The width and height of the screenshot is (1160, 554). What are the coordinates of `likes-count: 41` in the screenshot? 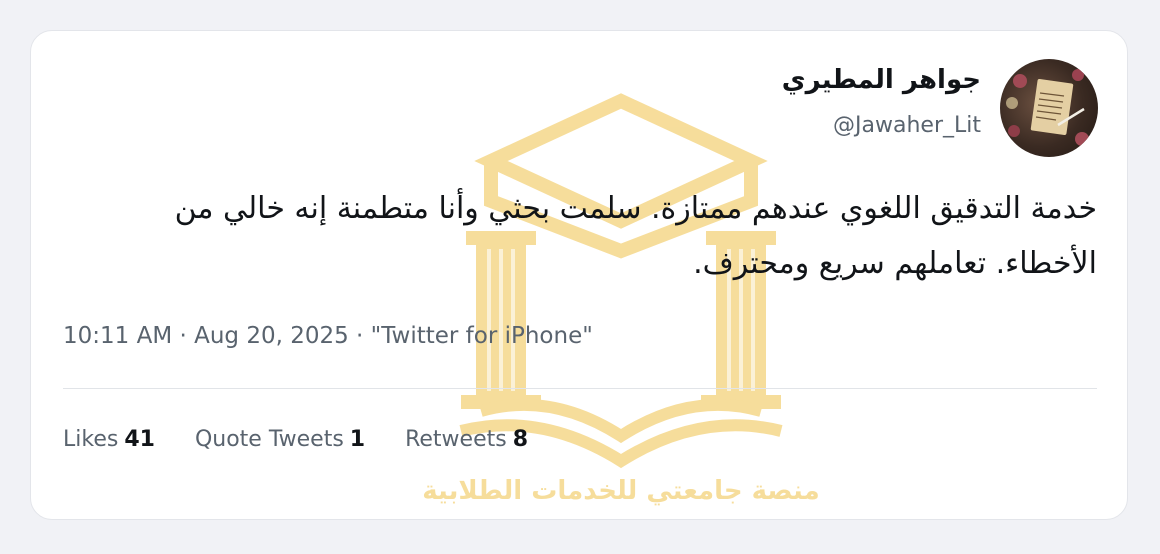 It's located at (139, 439).